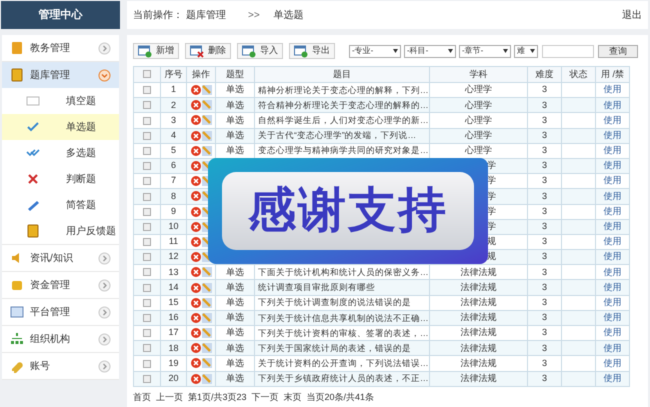 The height and width of the screenshot is (407, 650). I want to click on column-header: 学科, so click(479, 74).